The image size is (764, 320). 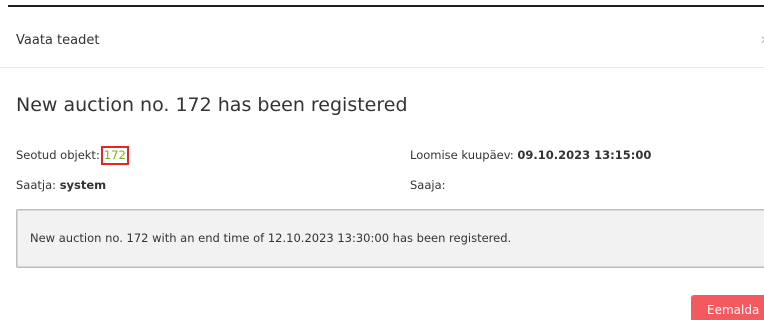 What do you see at coordinates (83, 185) in the screenshot?
I see `sender-value: system` at bounding box center [83, 185].